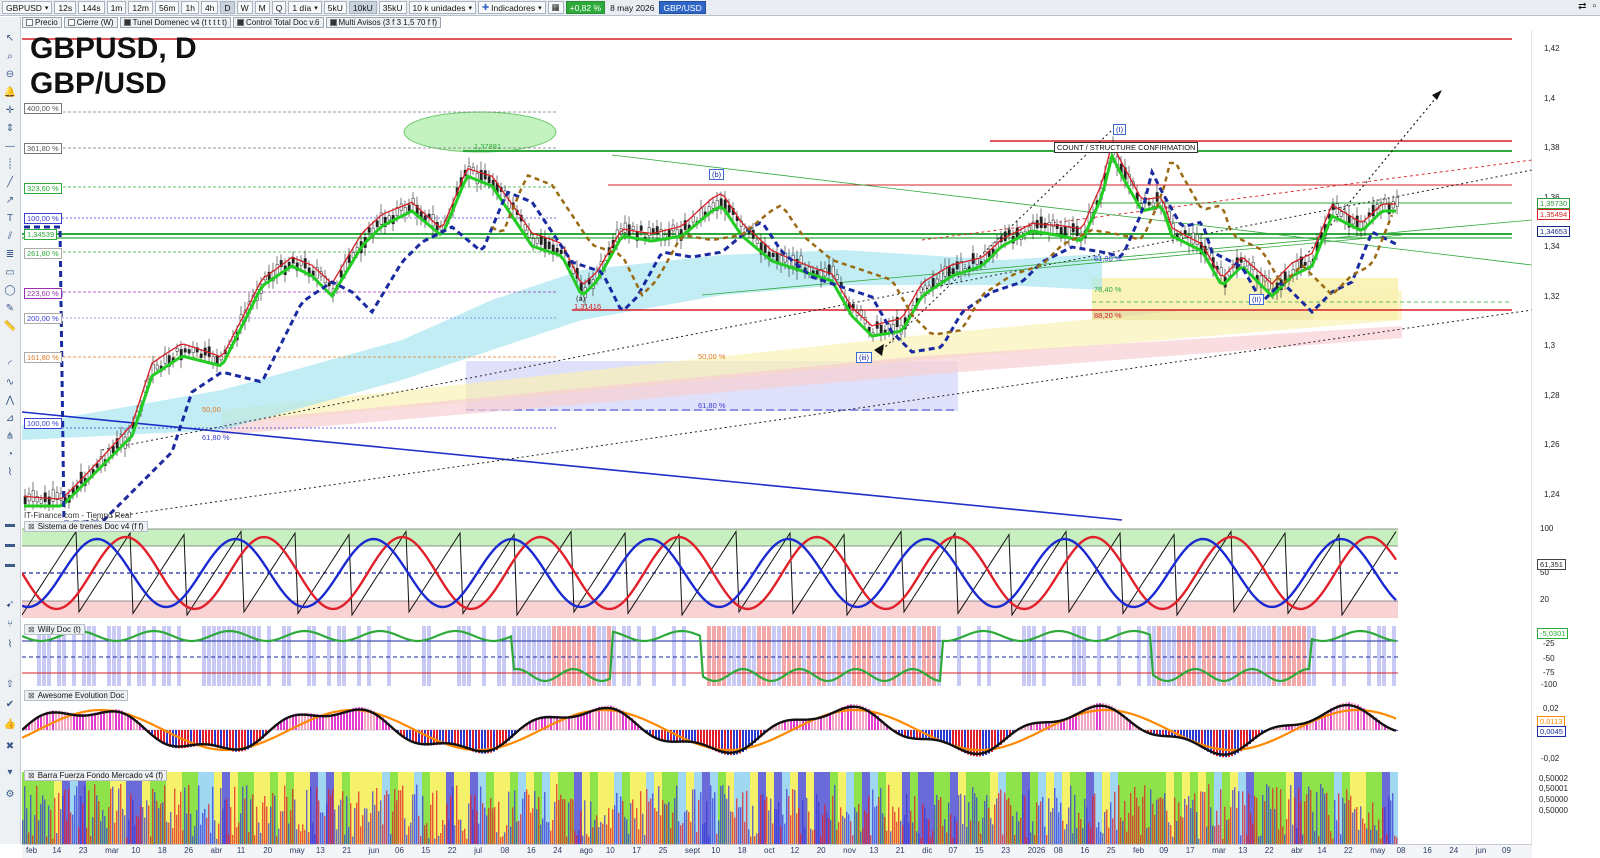 This screenshot has height=858, width=1600. Describe the element at coordinates (10, 400) in the screenshot. I see `pattern-icon: ⋀` at that location.